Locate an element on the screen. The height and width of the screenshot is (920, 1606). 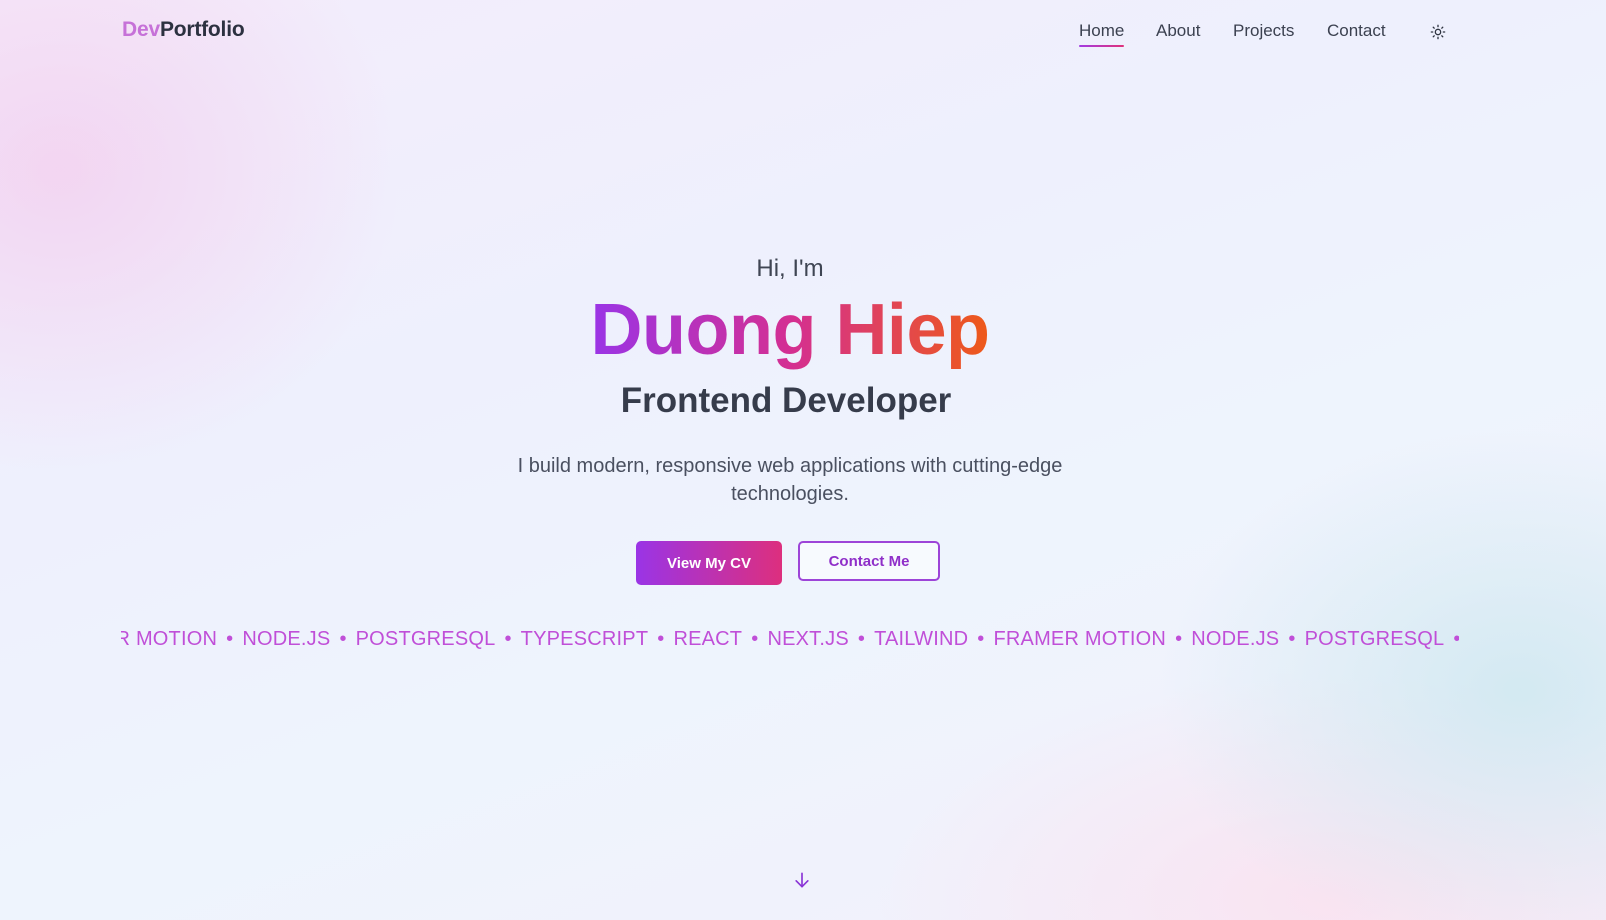
tech-item: REACT is located at coordinates (708, 639).